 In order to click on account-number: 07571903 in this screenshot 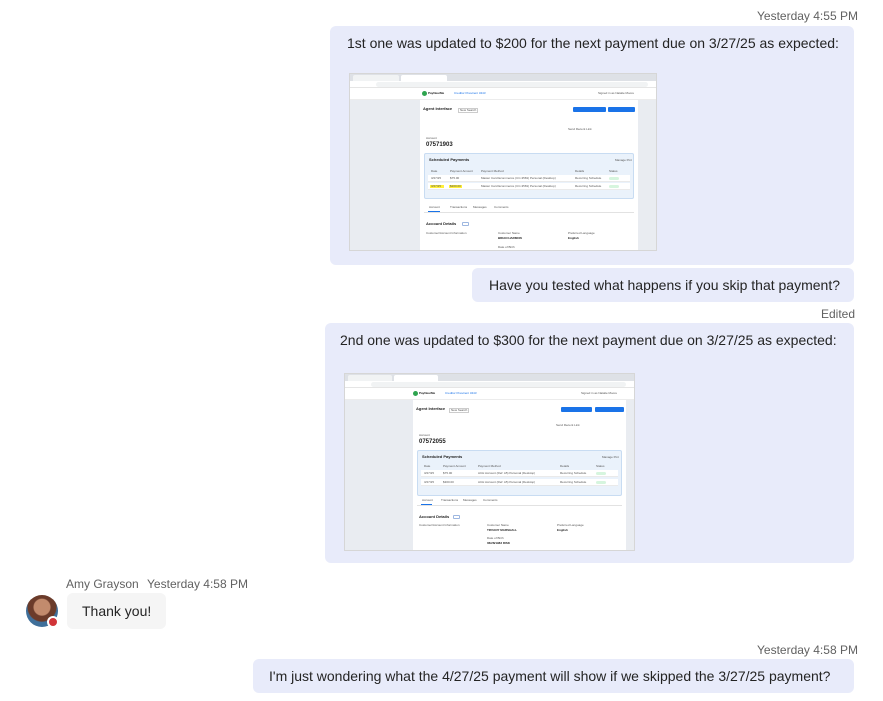, I will do `click(439, 145)`.